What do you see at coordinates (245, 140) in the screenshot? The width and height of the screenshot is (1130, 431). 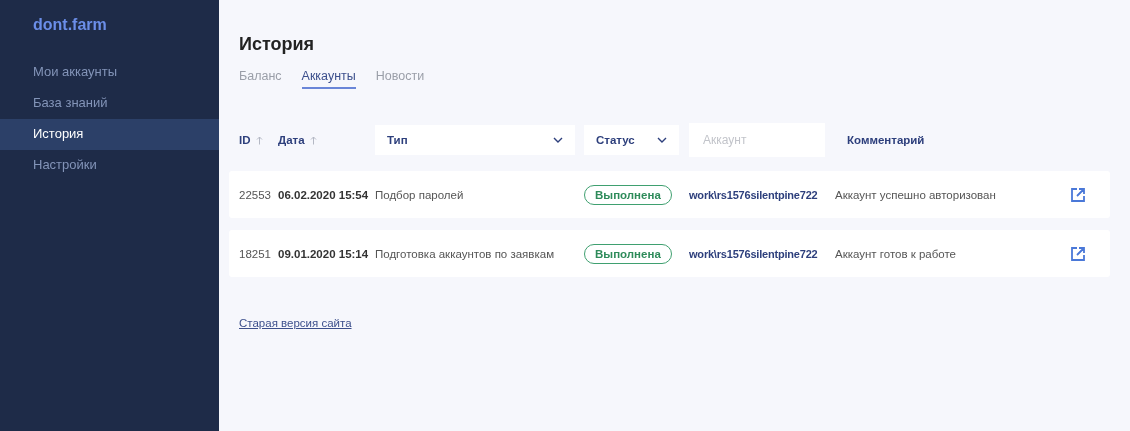 I see `column-header: ID` at bounding box center [245, 140].